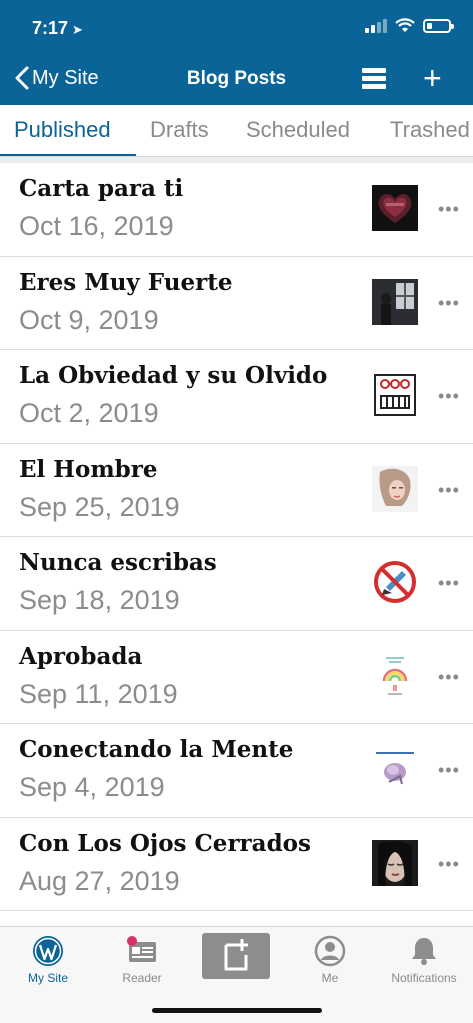  I want to click on add-post-button: +, so click(432, 78).